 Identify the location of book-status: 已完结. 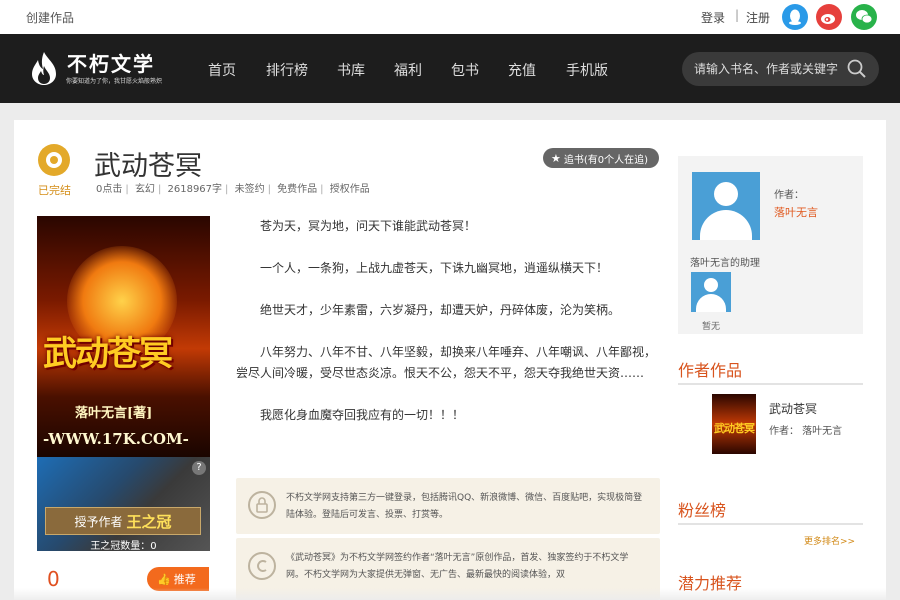
(54, 190).